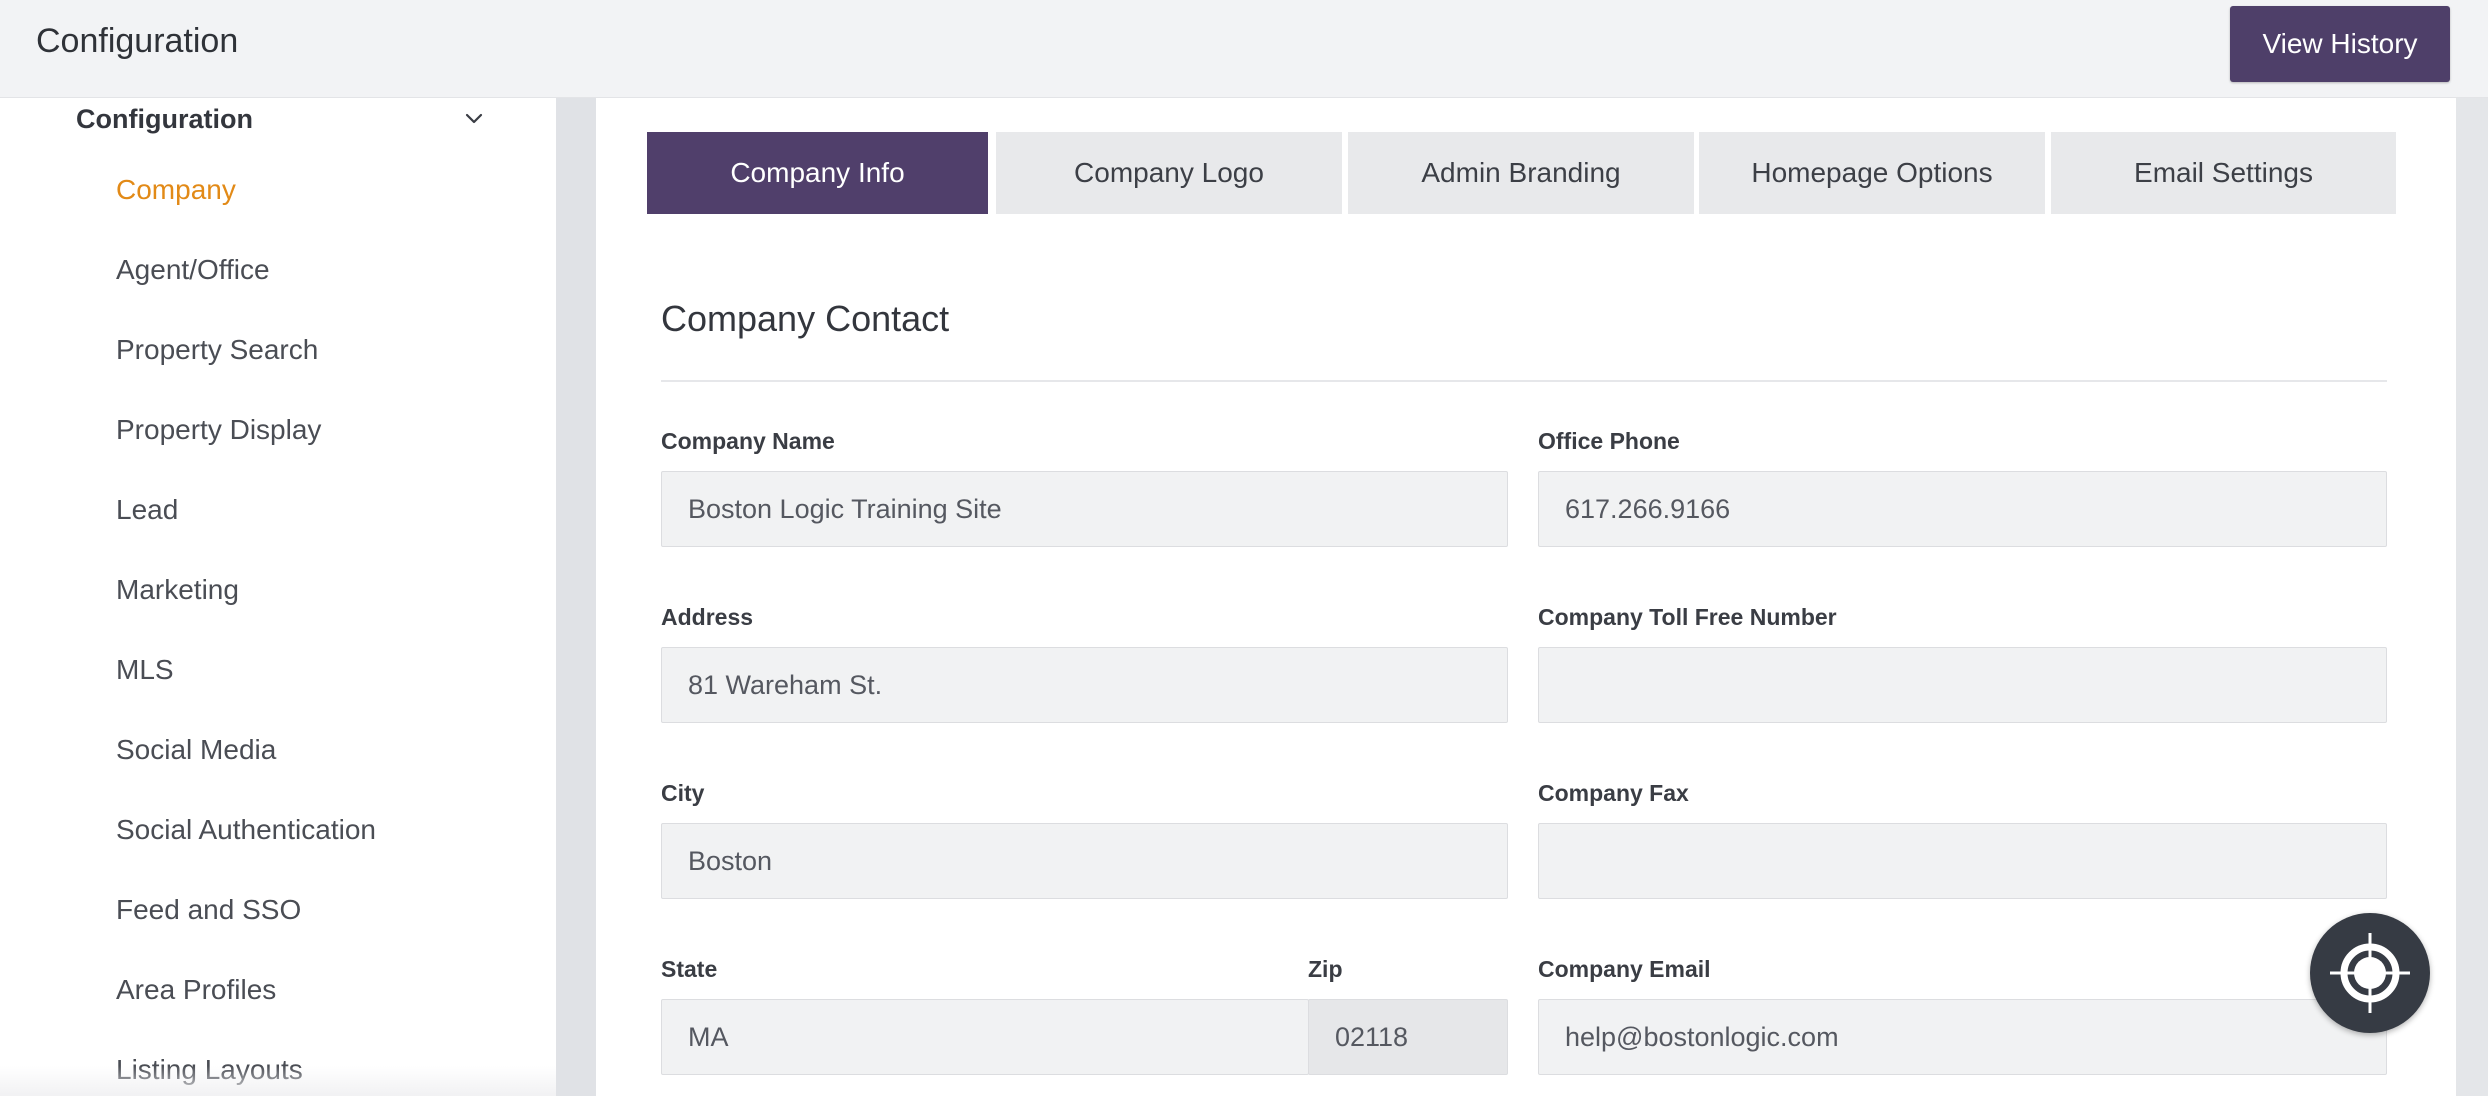 This screenshot has height=1096, width=2488. What do you see at coordinates (1962, 861) in the screenshot?
I see `fax-input` at bounding box center [1962, 861].